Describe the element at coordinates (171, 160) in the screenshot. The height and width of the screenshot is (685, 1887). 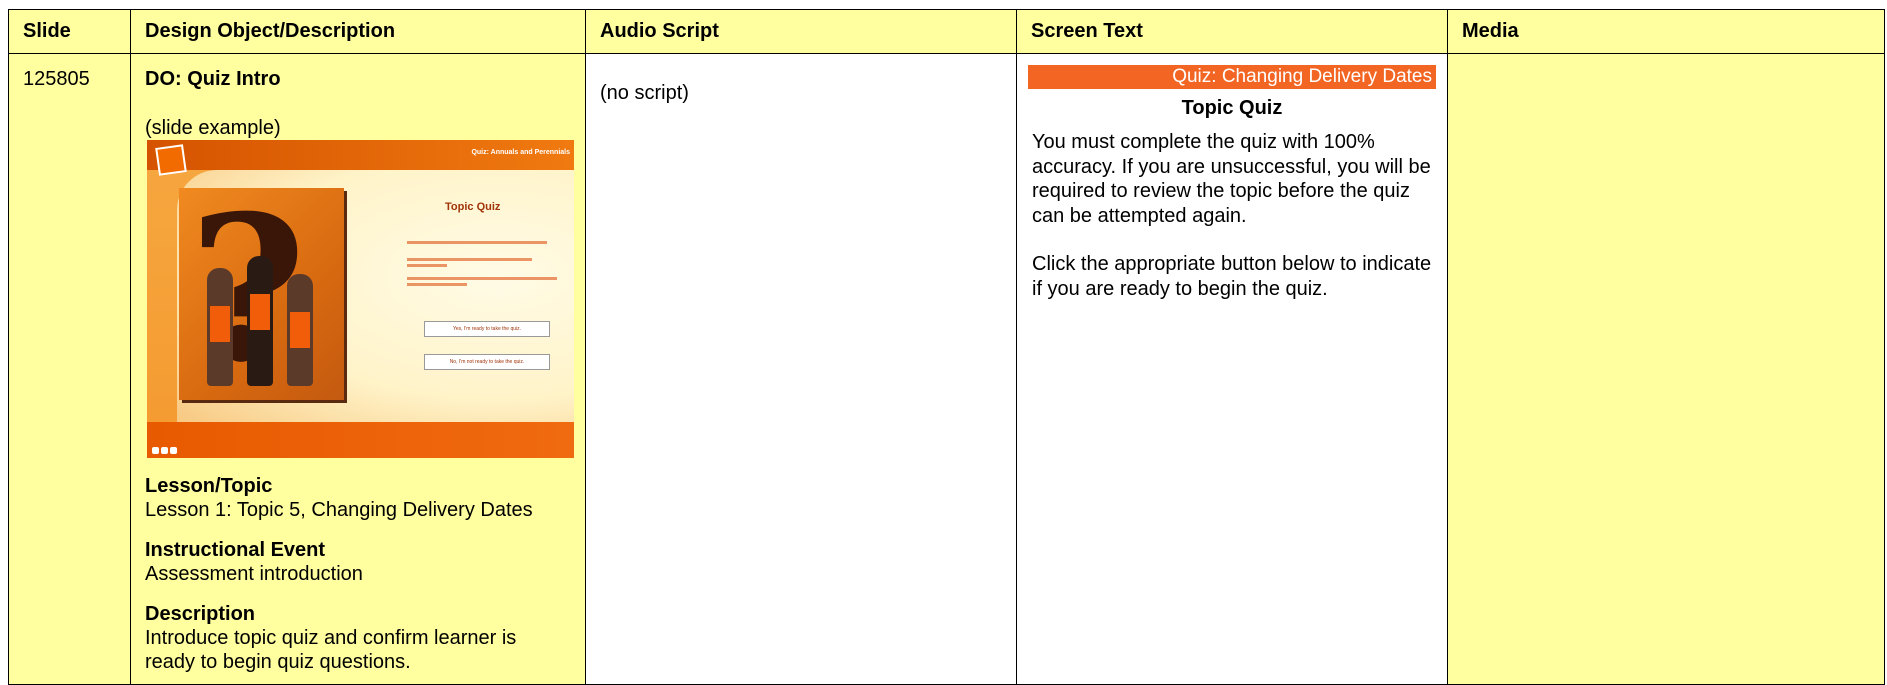
I see `home-depot-logo-icon` at that location.